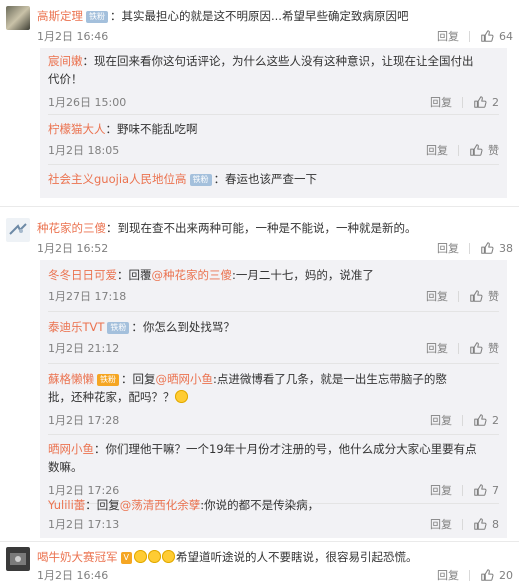 Image resolution: width=519 pixels, height=585 pixels. I want to click on reply-body: ：你怎么到处找骂？, so click(183, 327).